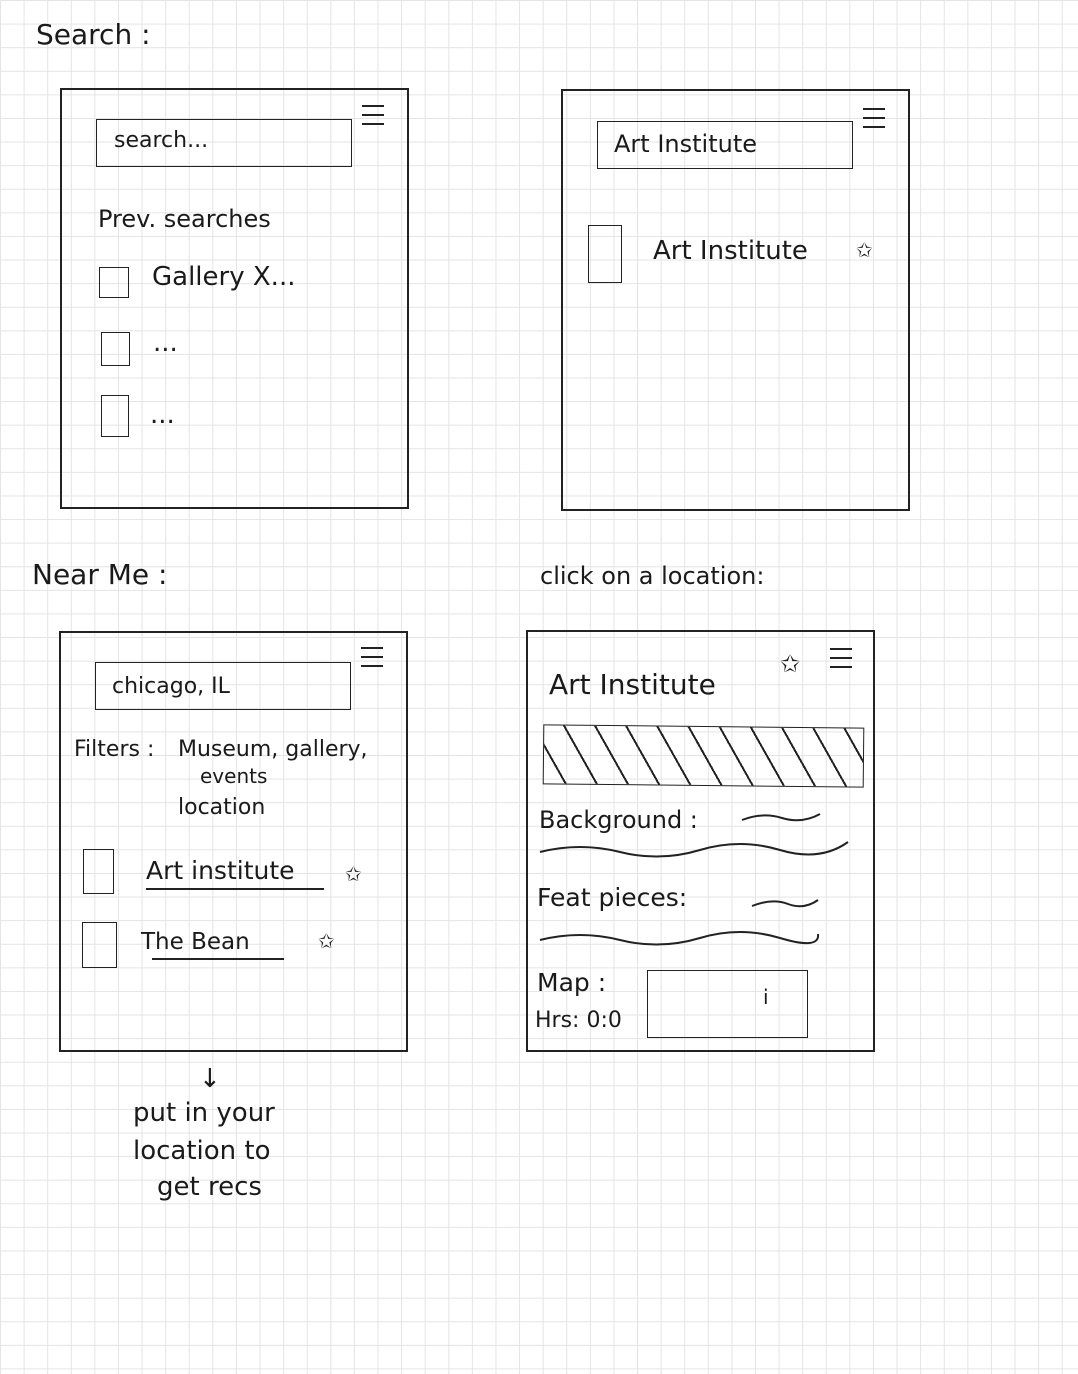 This screenshot has height=1374, width=1078. What do you see at coordinates (578, 1020) in the screenshot?
I see `hours-label: Hrs: 0:0` at bounding box center [578, 1020].